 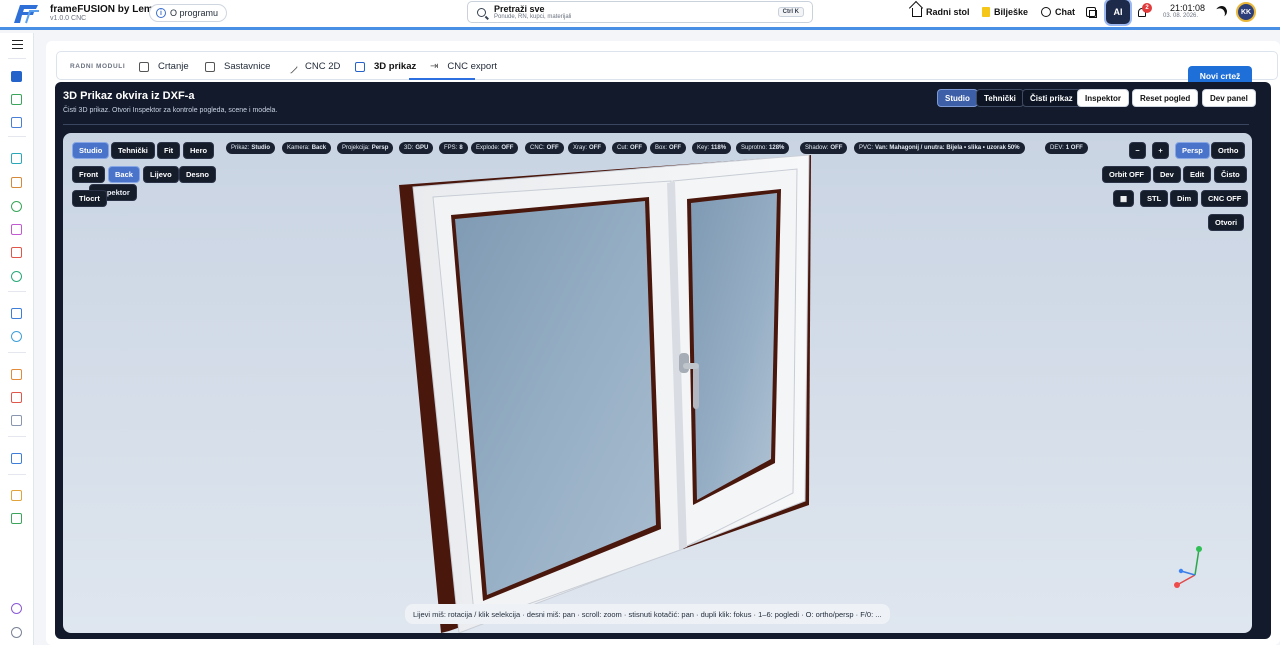 What do you see at coordinates (986, 12) in the screenshot?
I see `note-icon` at bounding box center [986, 12].